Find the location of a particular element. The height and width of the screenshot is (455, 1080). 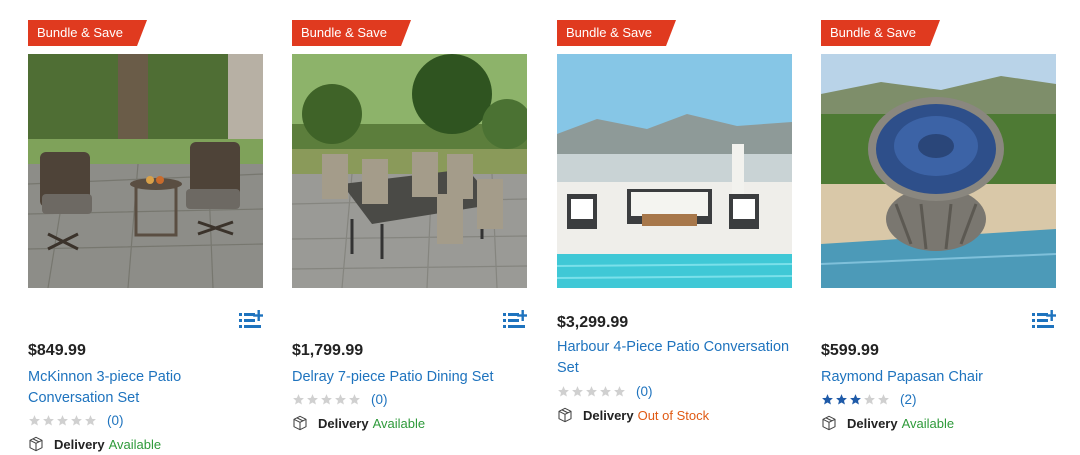

product-name-link: Delray 7-piece Patio Dining Set is located at coordinates (409, 377).